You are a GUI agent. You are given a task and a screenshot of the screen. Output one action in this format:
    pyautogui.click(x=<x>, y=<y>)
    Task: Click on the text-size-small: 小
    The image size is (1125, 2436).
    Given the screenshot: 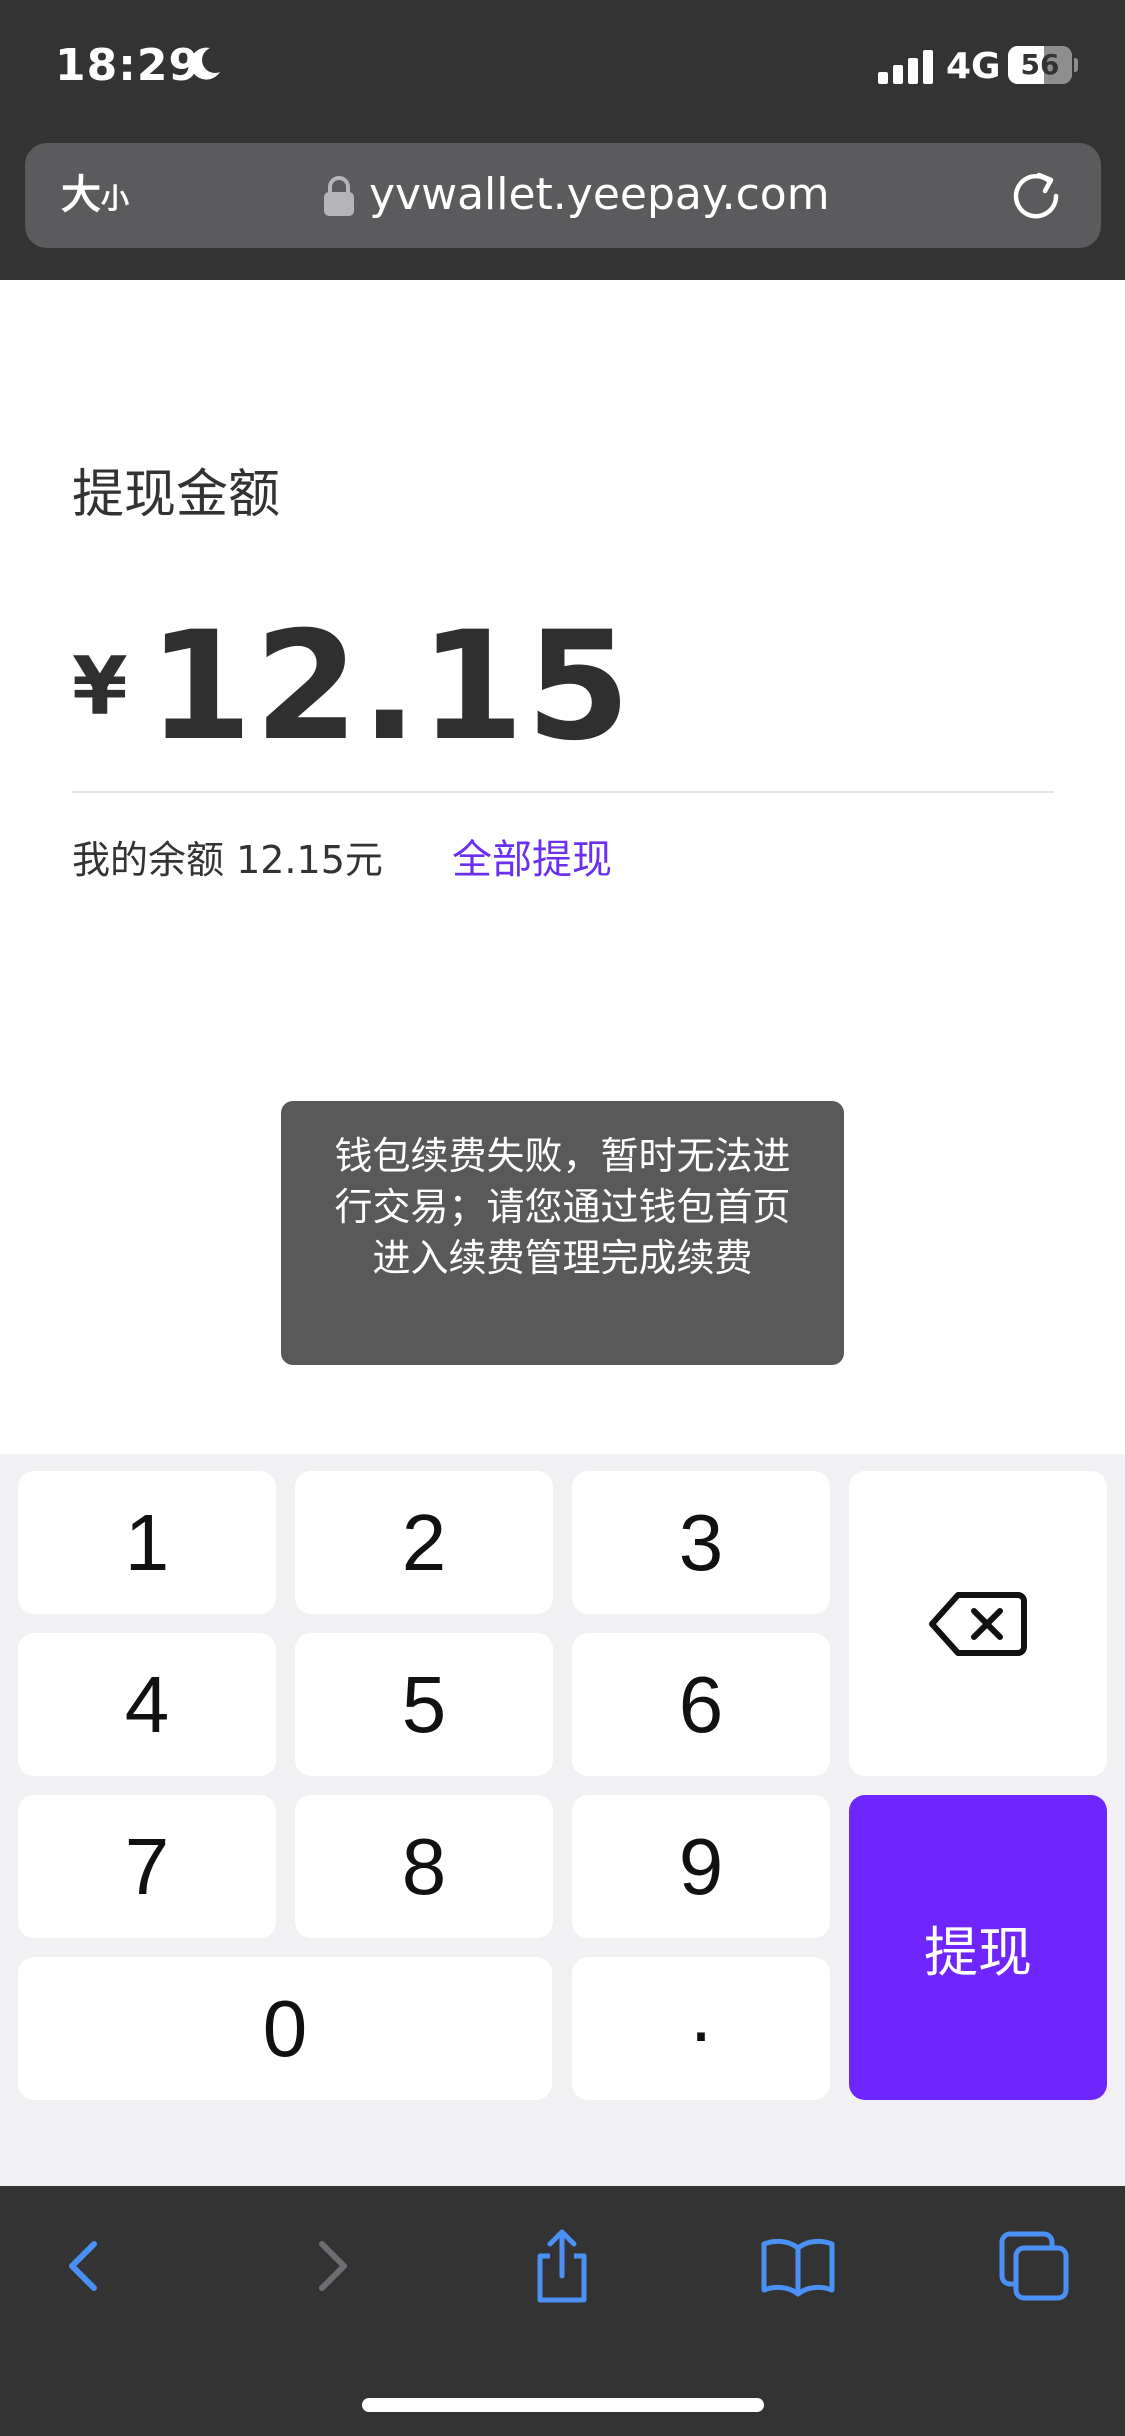 What is the action you would take?
    pyautogui.click(x=115, y=198)
    